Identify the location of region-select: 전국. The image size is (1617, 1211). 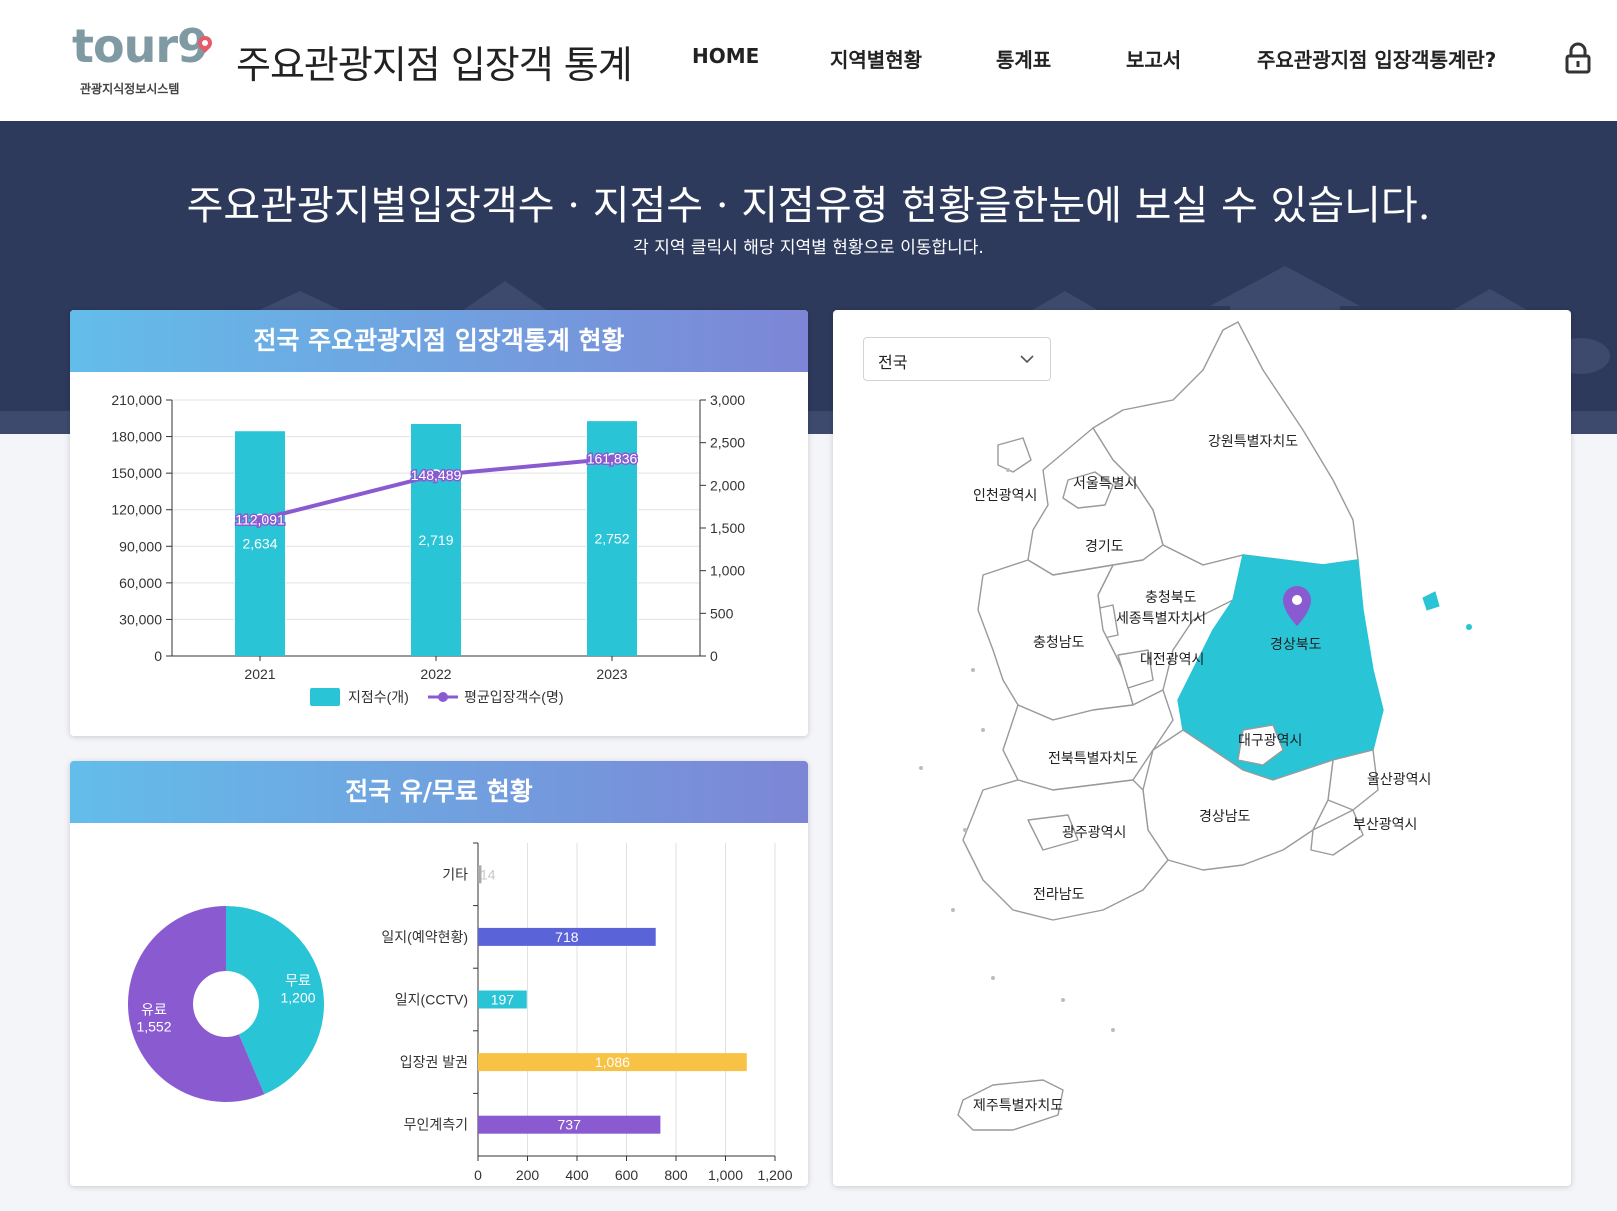
(957, 359).